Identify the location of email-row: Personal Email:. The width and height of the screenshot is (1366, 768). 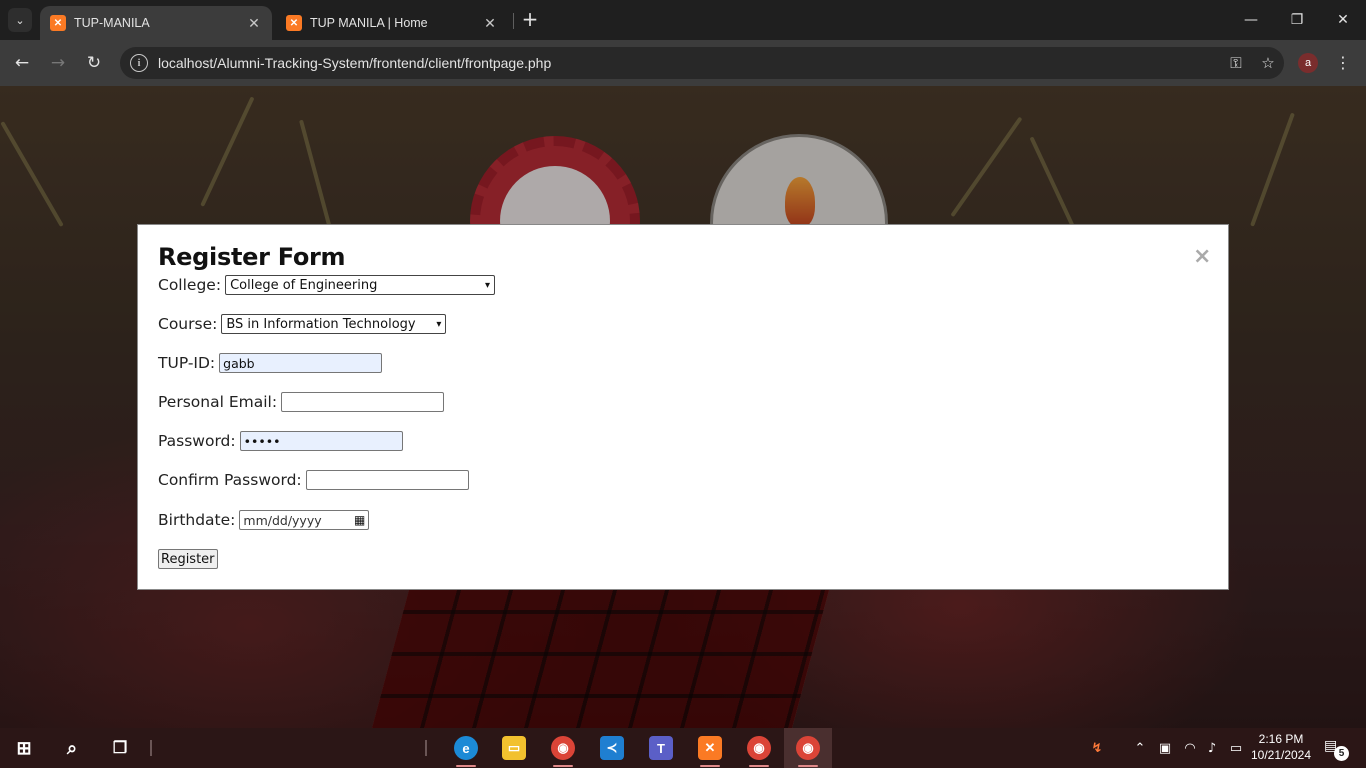
(301, 402).